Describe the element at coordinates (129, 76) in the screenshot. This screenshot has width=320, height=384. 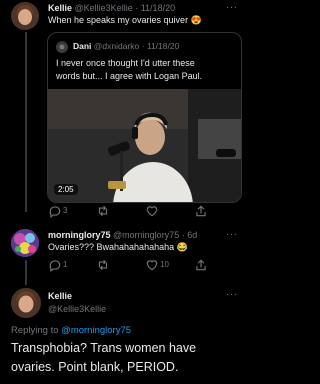
I see `quoted-tweet-text: words but... I agree with Logan Paul.` at that location.